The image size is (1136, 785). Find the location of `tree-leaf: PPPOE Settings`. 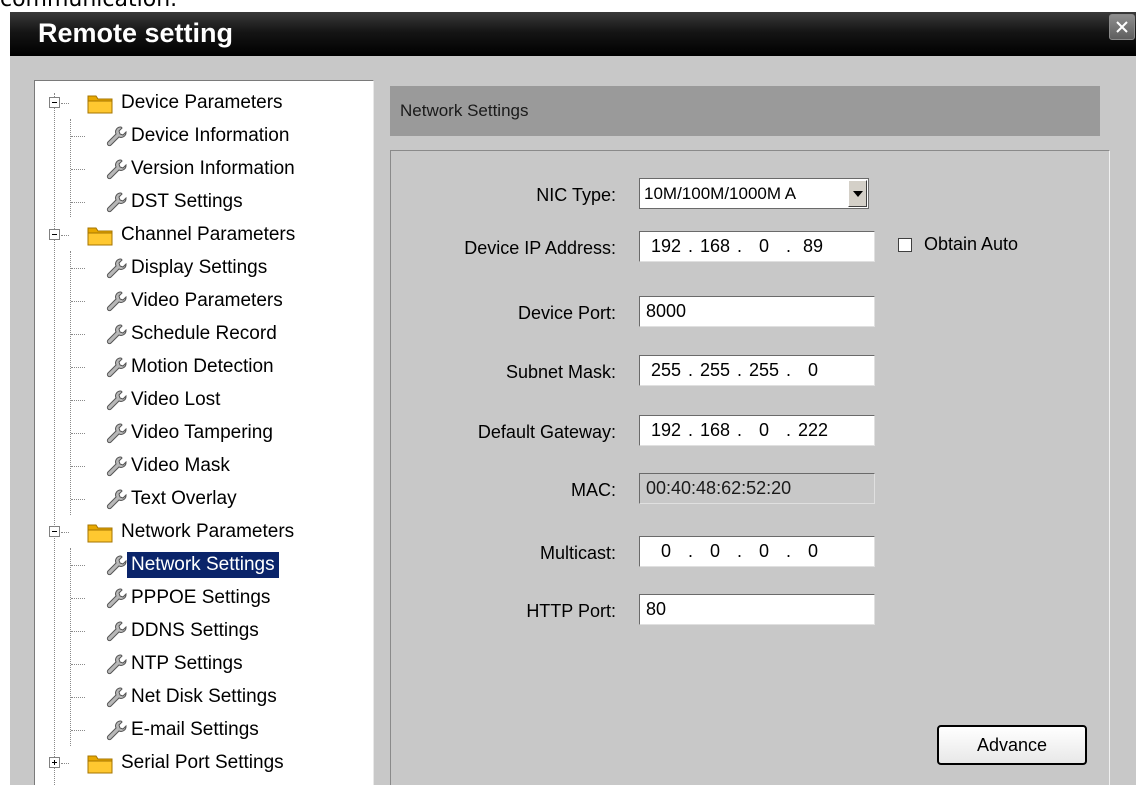

tree-leaf: PPPOE Settings is located at coordinates (189, 598).